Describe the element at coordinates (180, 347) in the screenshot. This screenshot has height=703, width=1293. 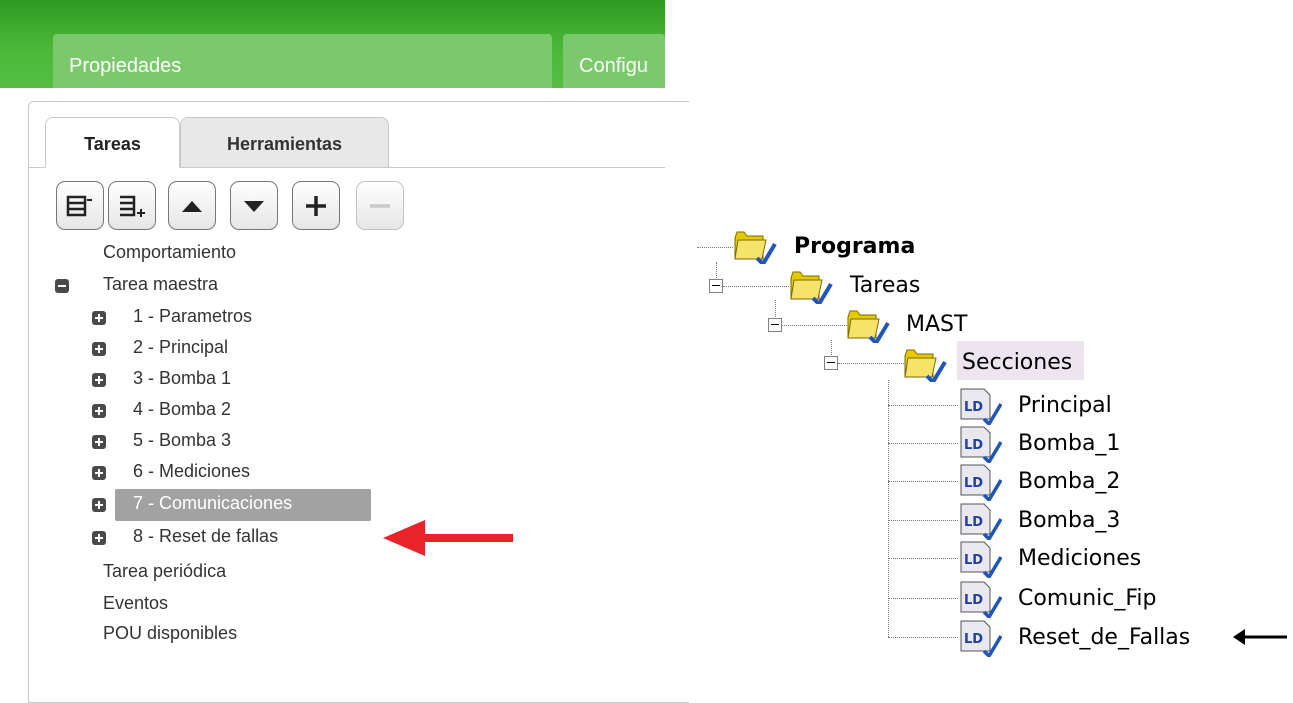
I see `tree-item-principal: 2 - Principal` at that location.